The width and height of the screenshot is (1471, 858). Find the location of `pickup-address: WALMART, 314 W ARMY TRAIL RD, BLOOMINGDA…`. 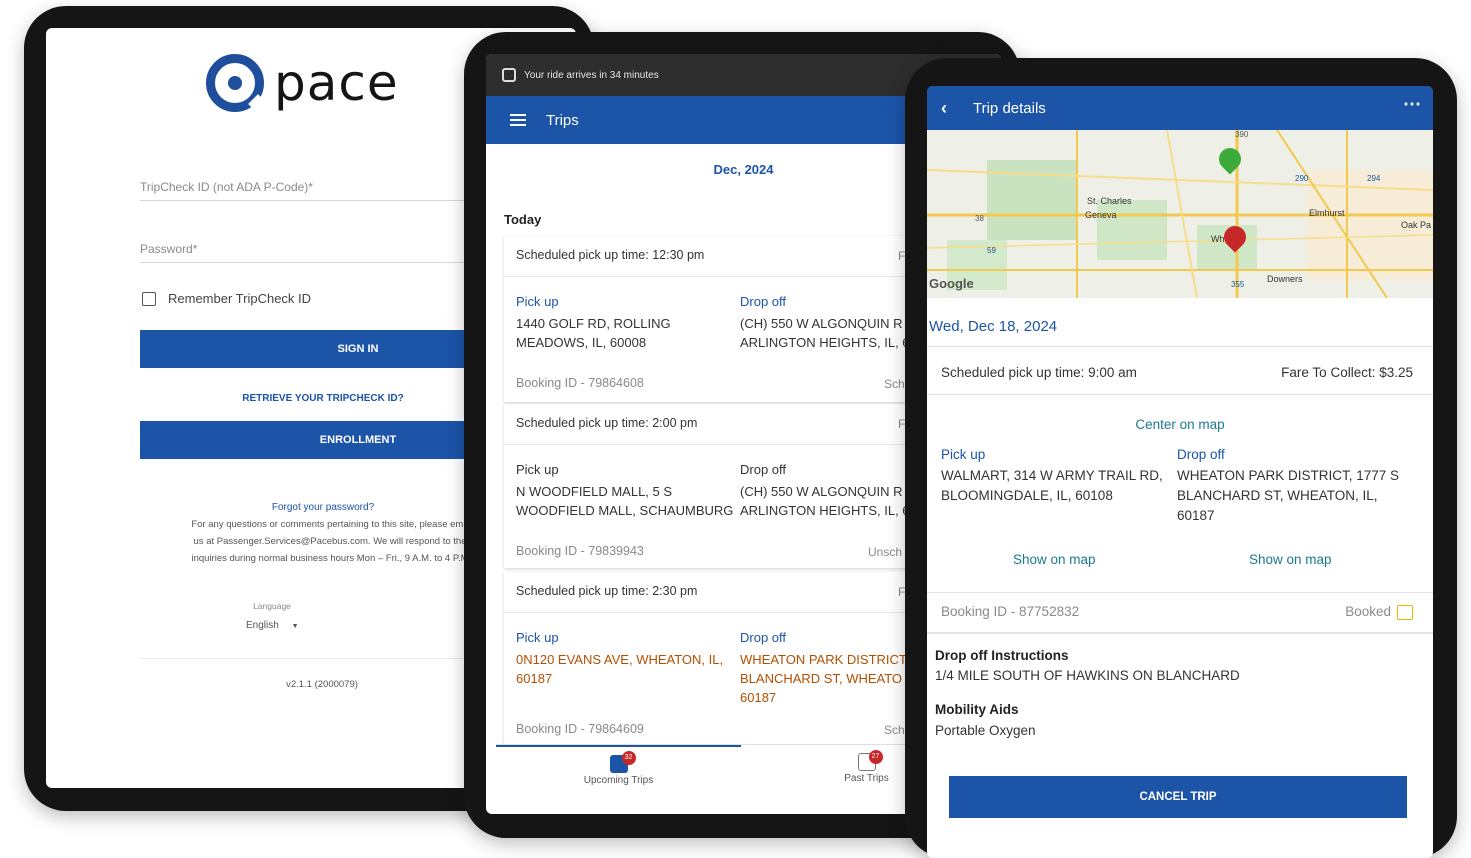

pickup-address: WALMART, 314 W ARMY TRAIL RD, BLOOMINGDA… is located at coordinates (1052, 485).